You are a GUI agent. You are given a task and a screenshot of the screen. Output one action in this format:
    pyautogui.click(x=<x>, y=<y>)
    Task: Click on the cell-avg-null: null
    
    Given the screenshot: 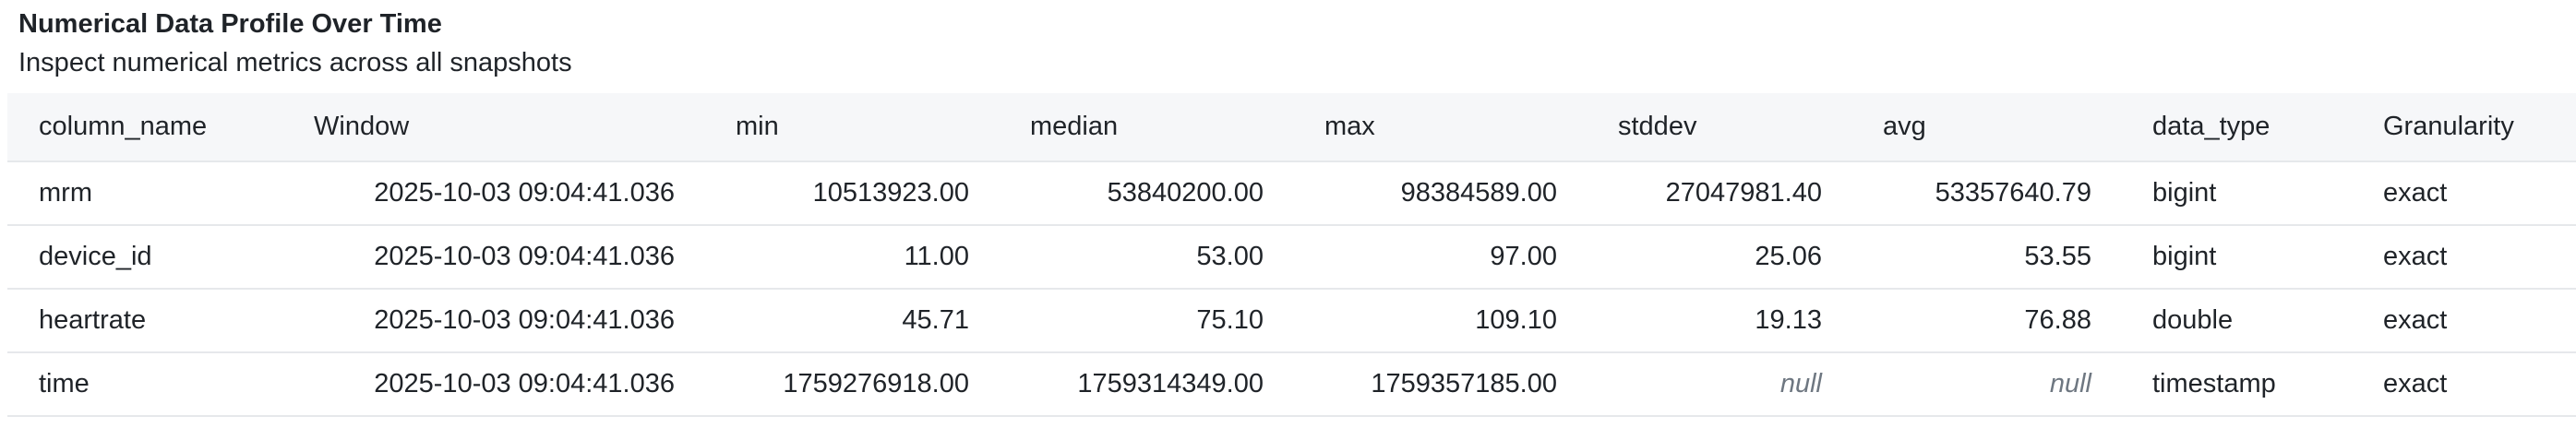 What is the action you would take?
    pyautogui.click(x=1986, y=384)
    